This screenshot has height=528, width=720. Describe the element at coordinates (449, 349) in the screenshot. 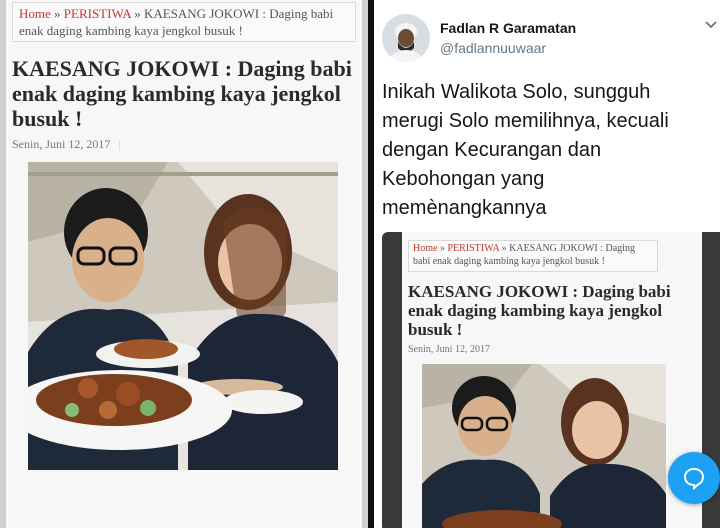

I see `embedded-article-date: Senin, Juni 12, 2017` at that location.